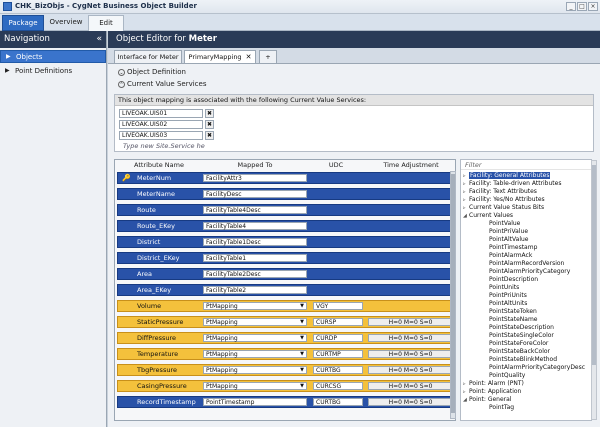 The image size is (600, 427). I want to click on table-row: Route_EKey FacilityTable4, so click(286, 226).